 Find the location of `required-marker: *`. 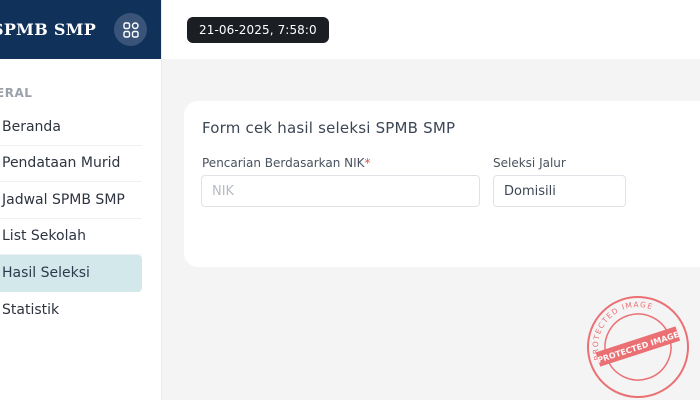

required-marker: * is located at coordinates (367, 163).